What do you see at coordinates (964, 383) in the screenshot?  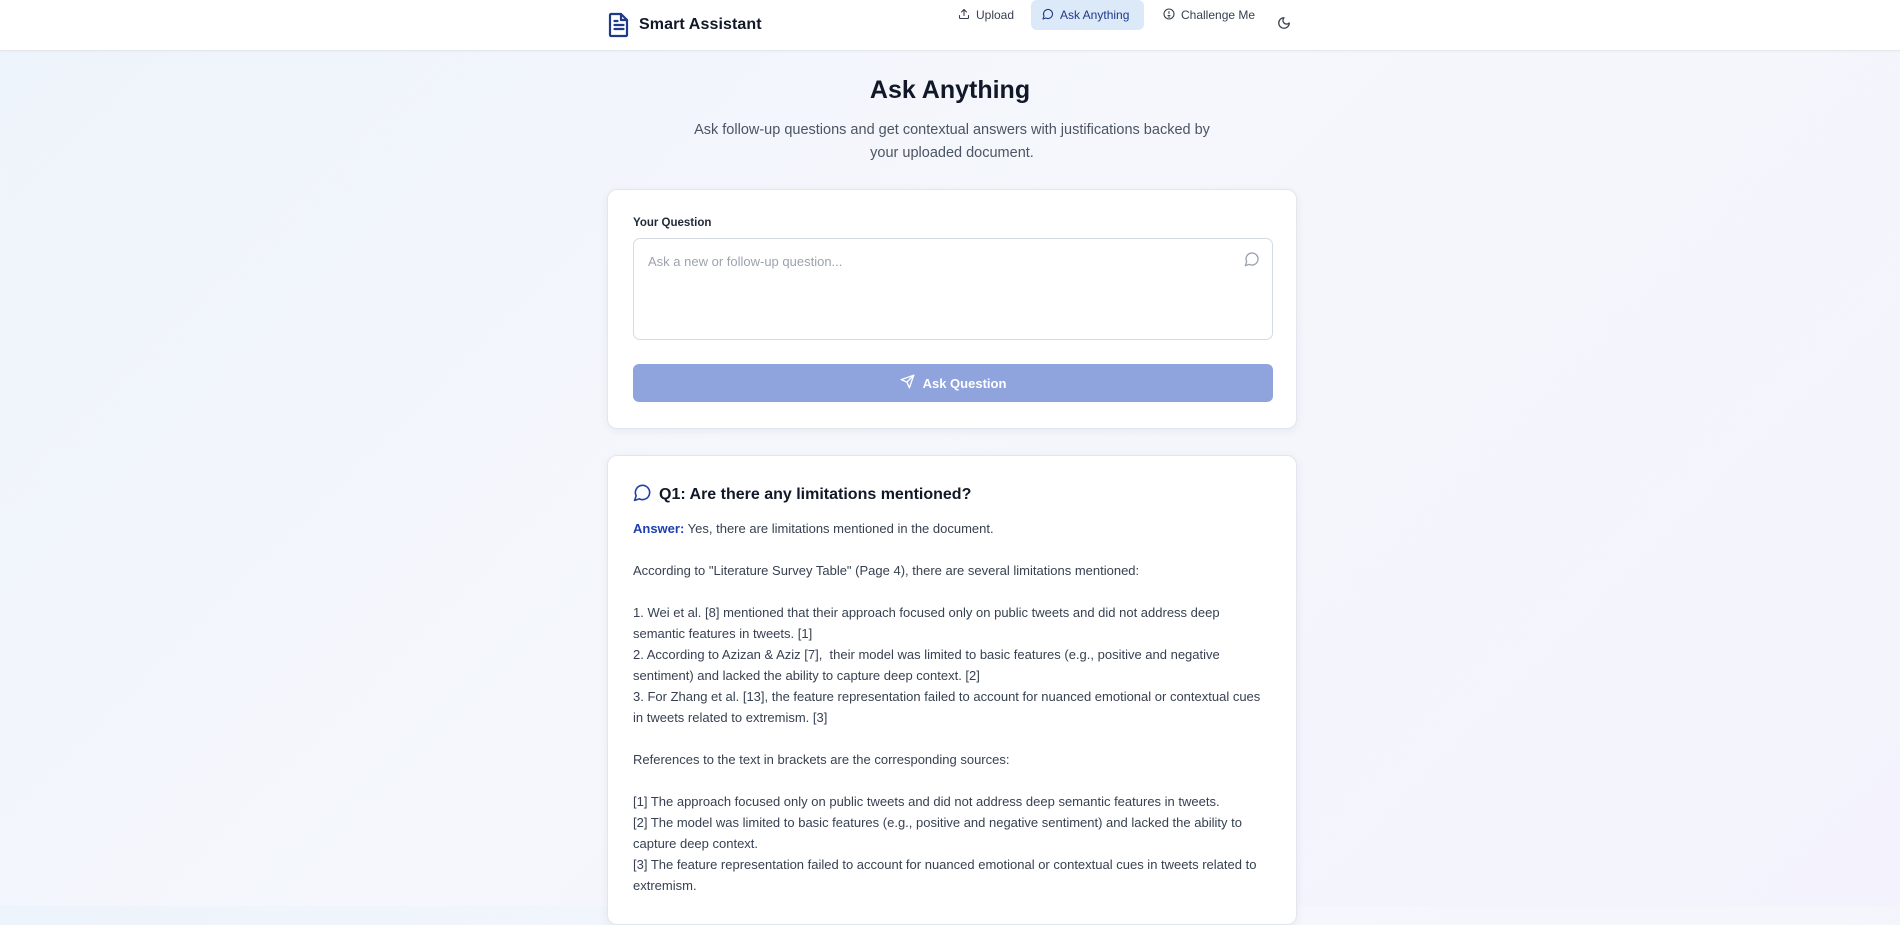 I see `ask-question-button-label: Ask Question` at bounding box center [964, 383].